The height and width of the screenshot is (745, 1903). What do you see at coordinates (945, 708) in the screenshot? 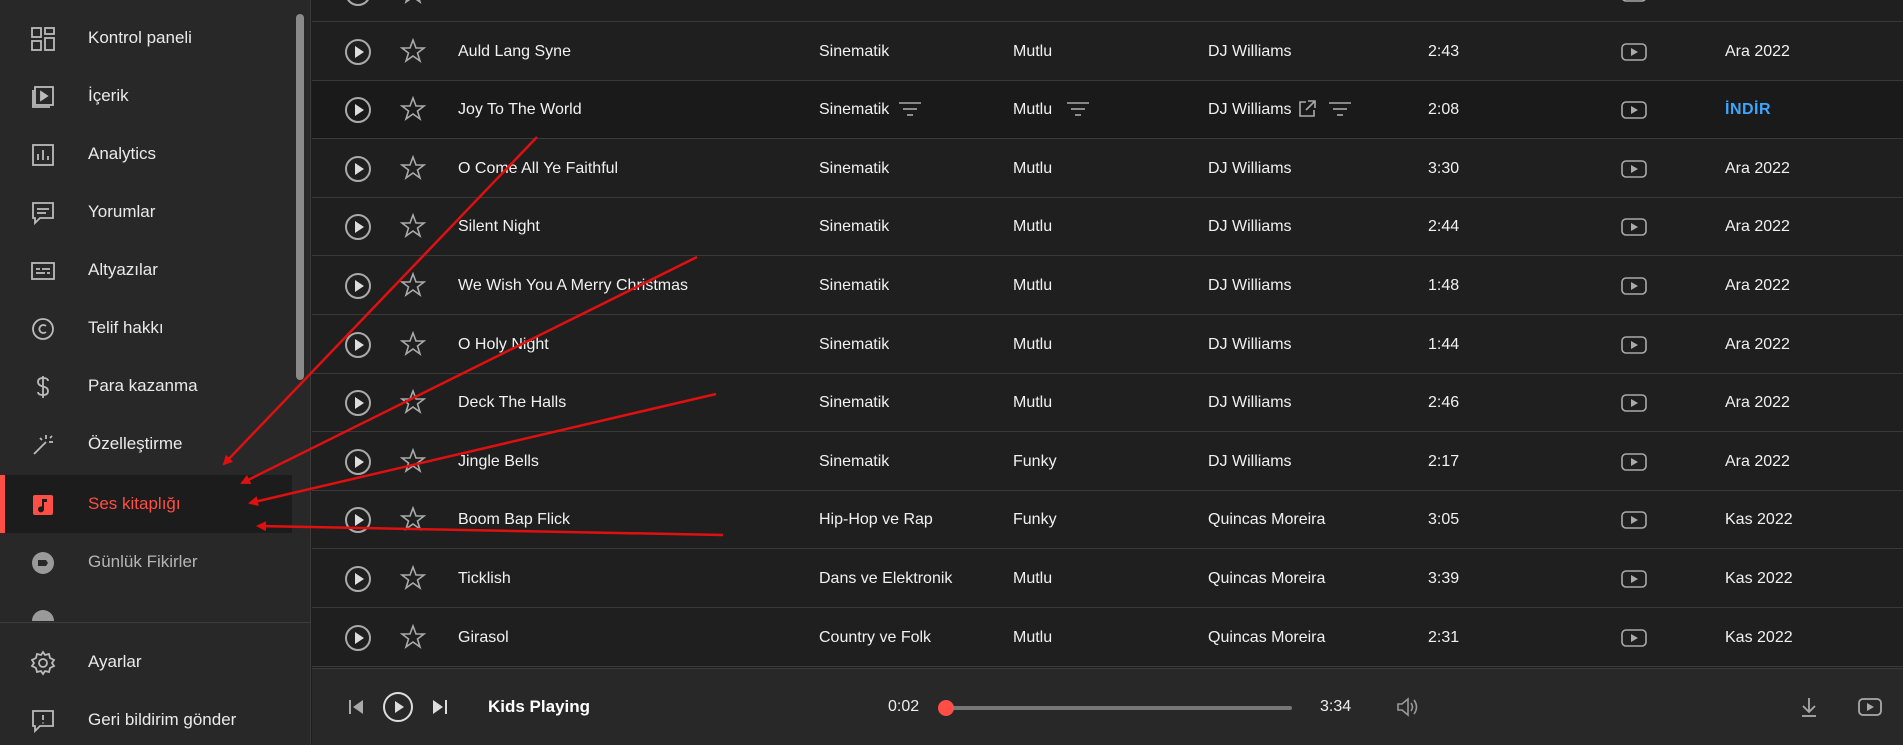
I see `progress-knob` at bounding box center [945, 708].